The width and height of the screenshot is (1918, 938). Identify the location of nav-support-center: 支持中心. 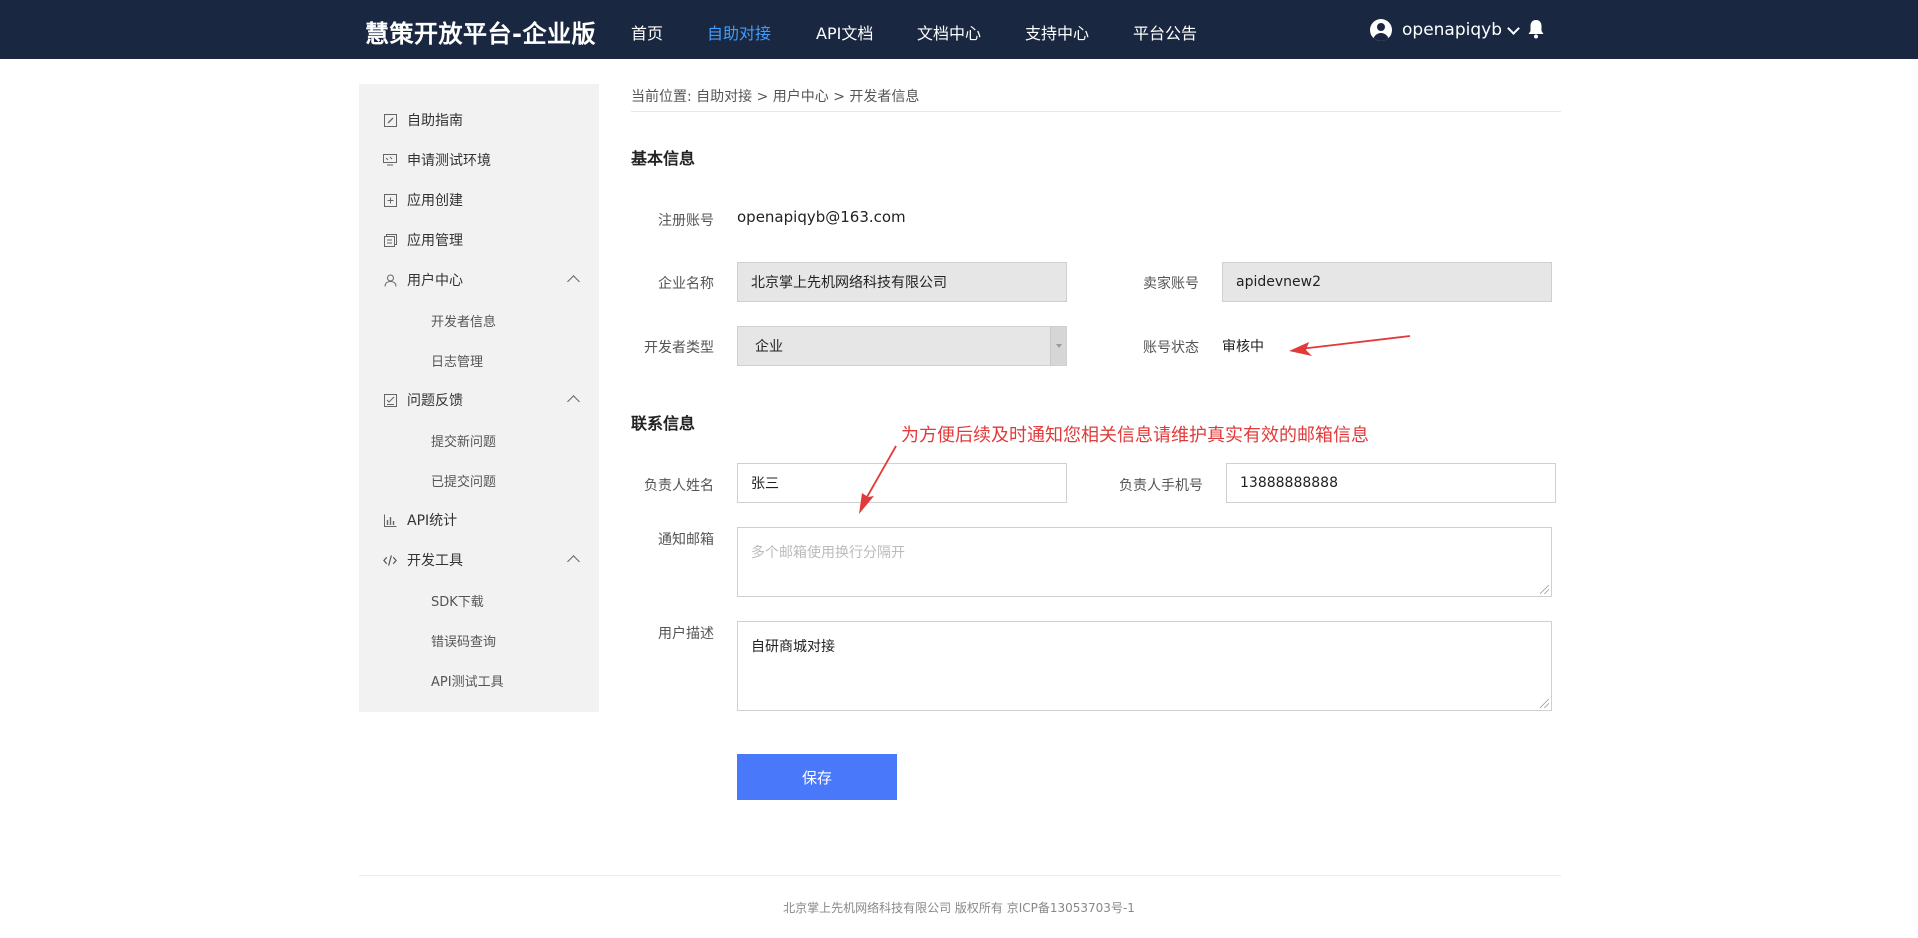
(1057, 32).